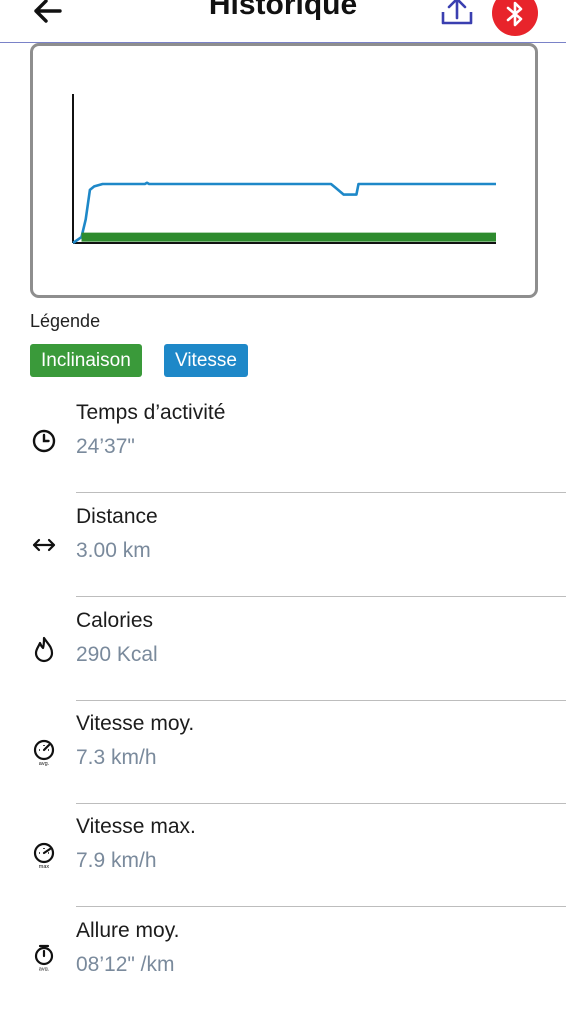 The image size is (566, 1011). Describe the element at coordinates (116, 757) in the screenshot. I see `stat-value: 7.3 km/h` at that location.